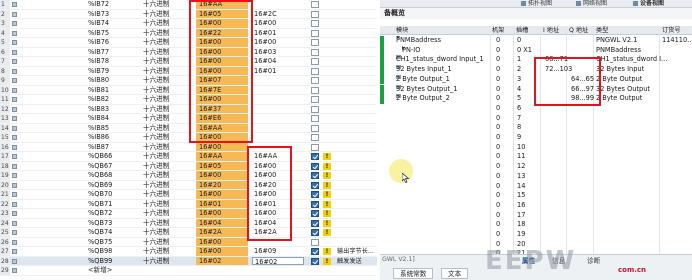 The width and height of the screenshot is (692, 280). Describe the element at coordinates (100, 271) in the screenshot. I see `address-cell: <新增>` at that location.